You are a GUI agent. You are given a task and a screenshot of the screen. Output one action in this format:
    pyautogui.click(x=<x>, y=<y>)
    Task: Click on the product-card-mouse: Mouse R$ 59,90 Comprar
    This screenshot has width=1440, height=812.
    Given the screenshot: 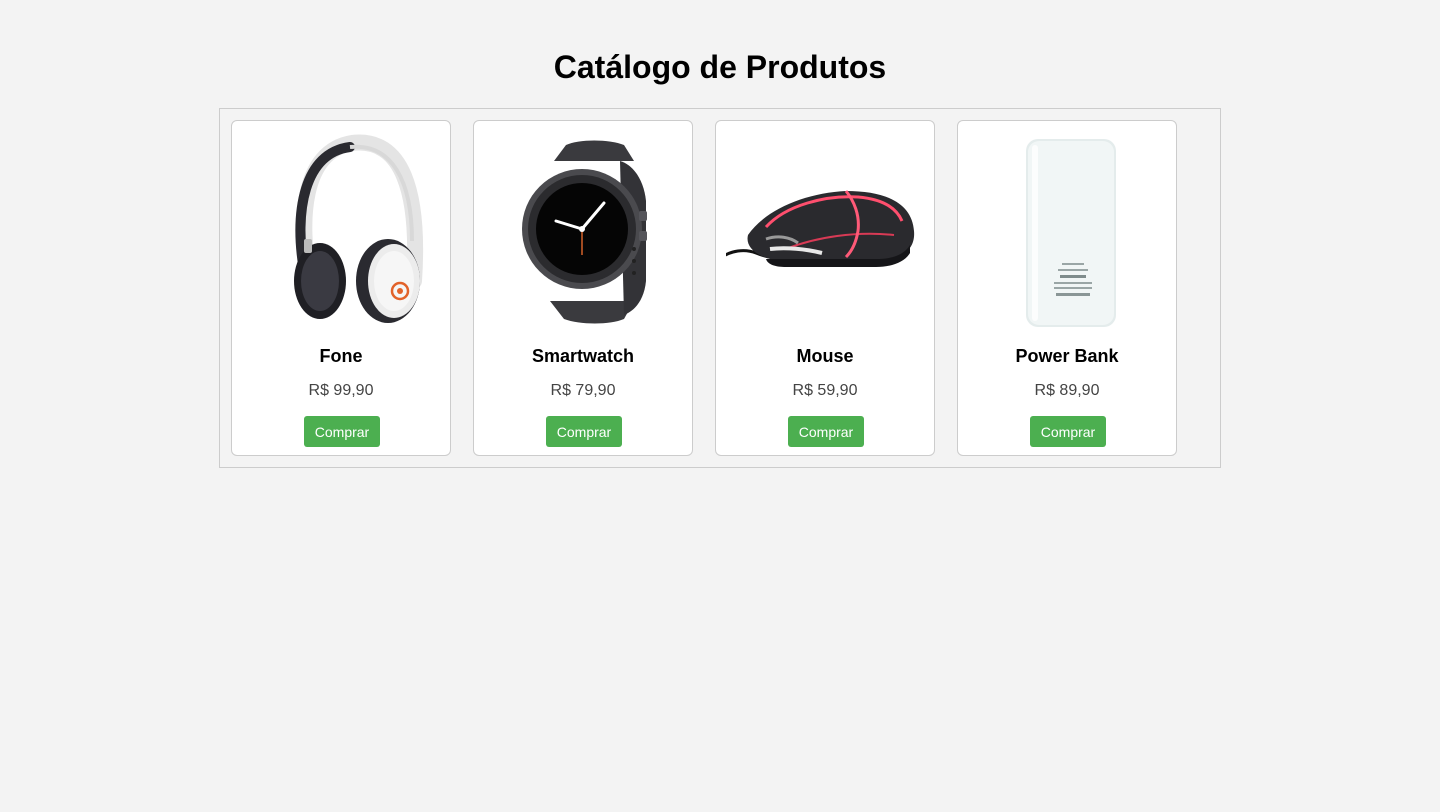 What is the action you would take?
    pyautogui.click(x=825, y=288)
    